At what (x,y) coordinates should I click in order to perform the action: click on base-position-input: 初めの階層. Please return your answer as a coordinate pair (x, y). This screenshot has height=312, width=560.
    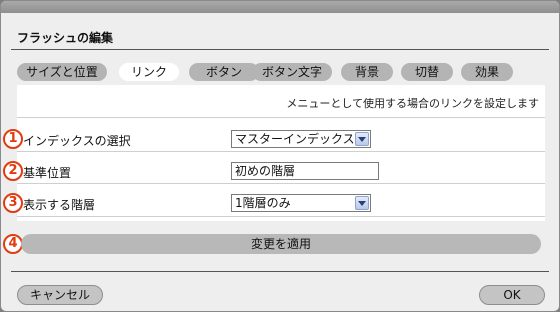
    Looking at the image, I should click on (305, 171).